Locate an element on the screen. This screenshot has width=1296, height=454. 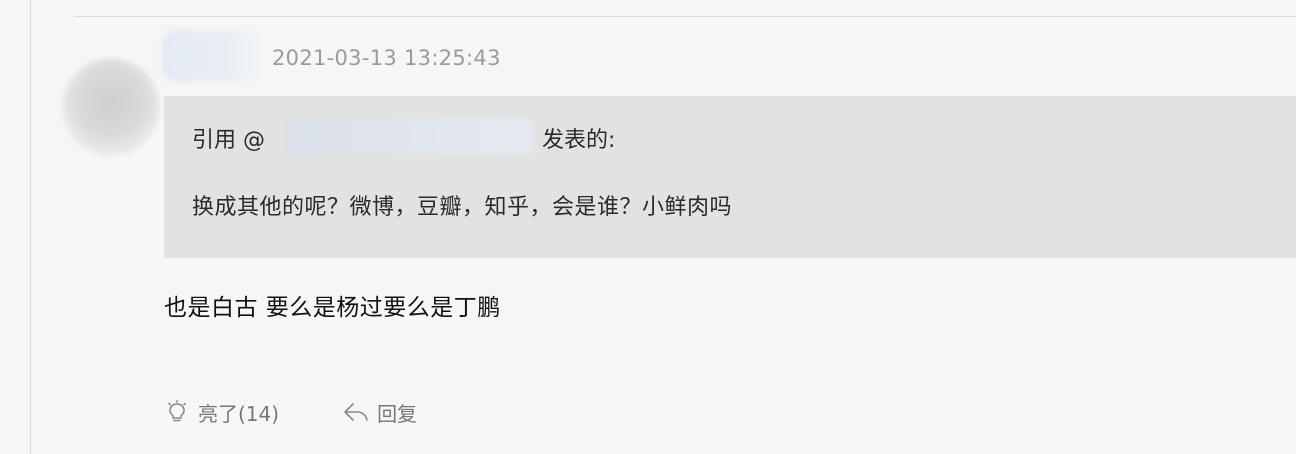
like-count-label: 亮了(14) is located at coordinates (239, 413).